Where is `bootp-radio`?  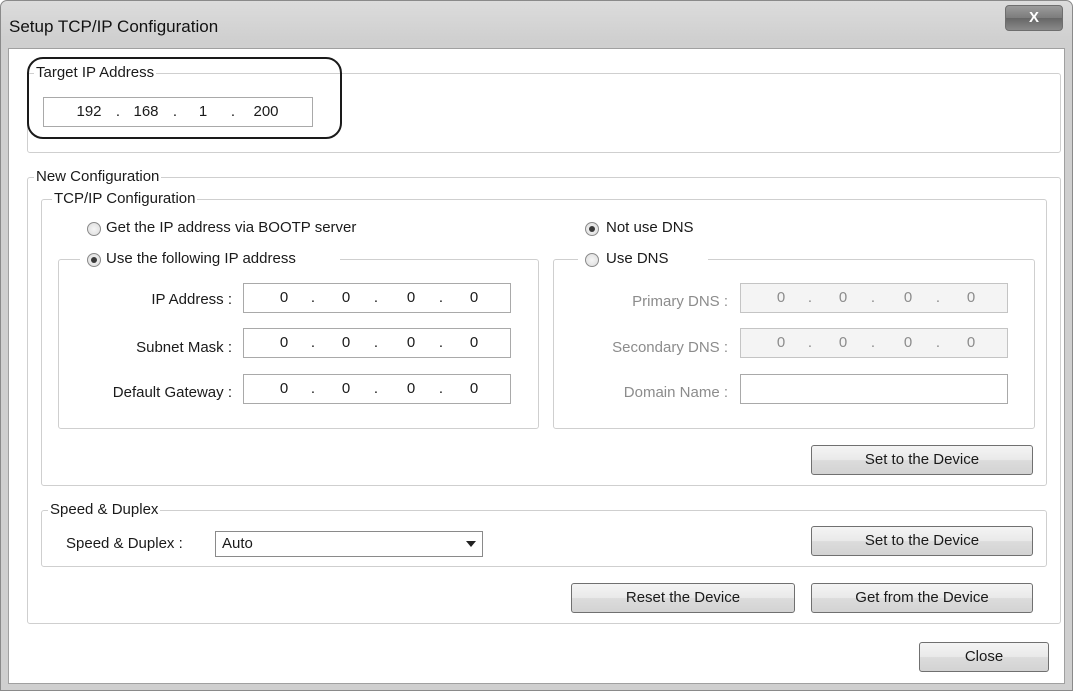 bootp-radio is located at coordinates (94, 229).